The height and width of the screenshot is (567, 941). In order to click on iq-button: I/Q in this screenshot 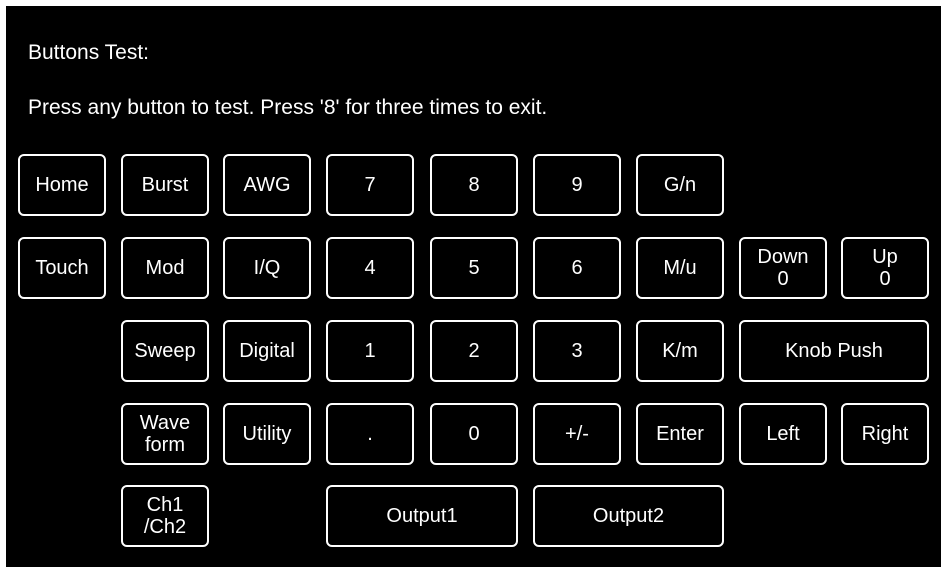, I will do `click(267, 268)`.